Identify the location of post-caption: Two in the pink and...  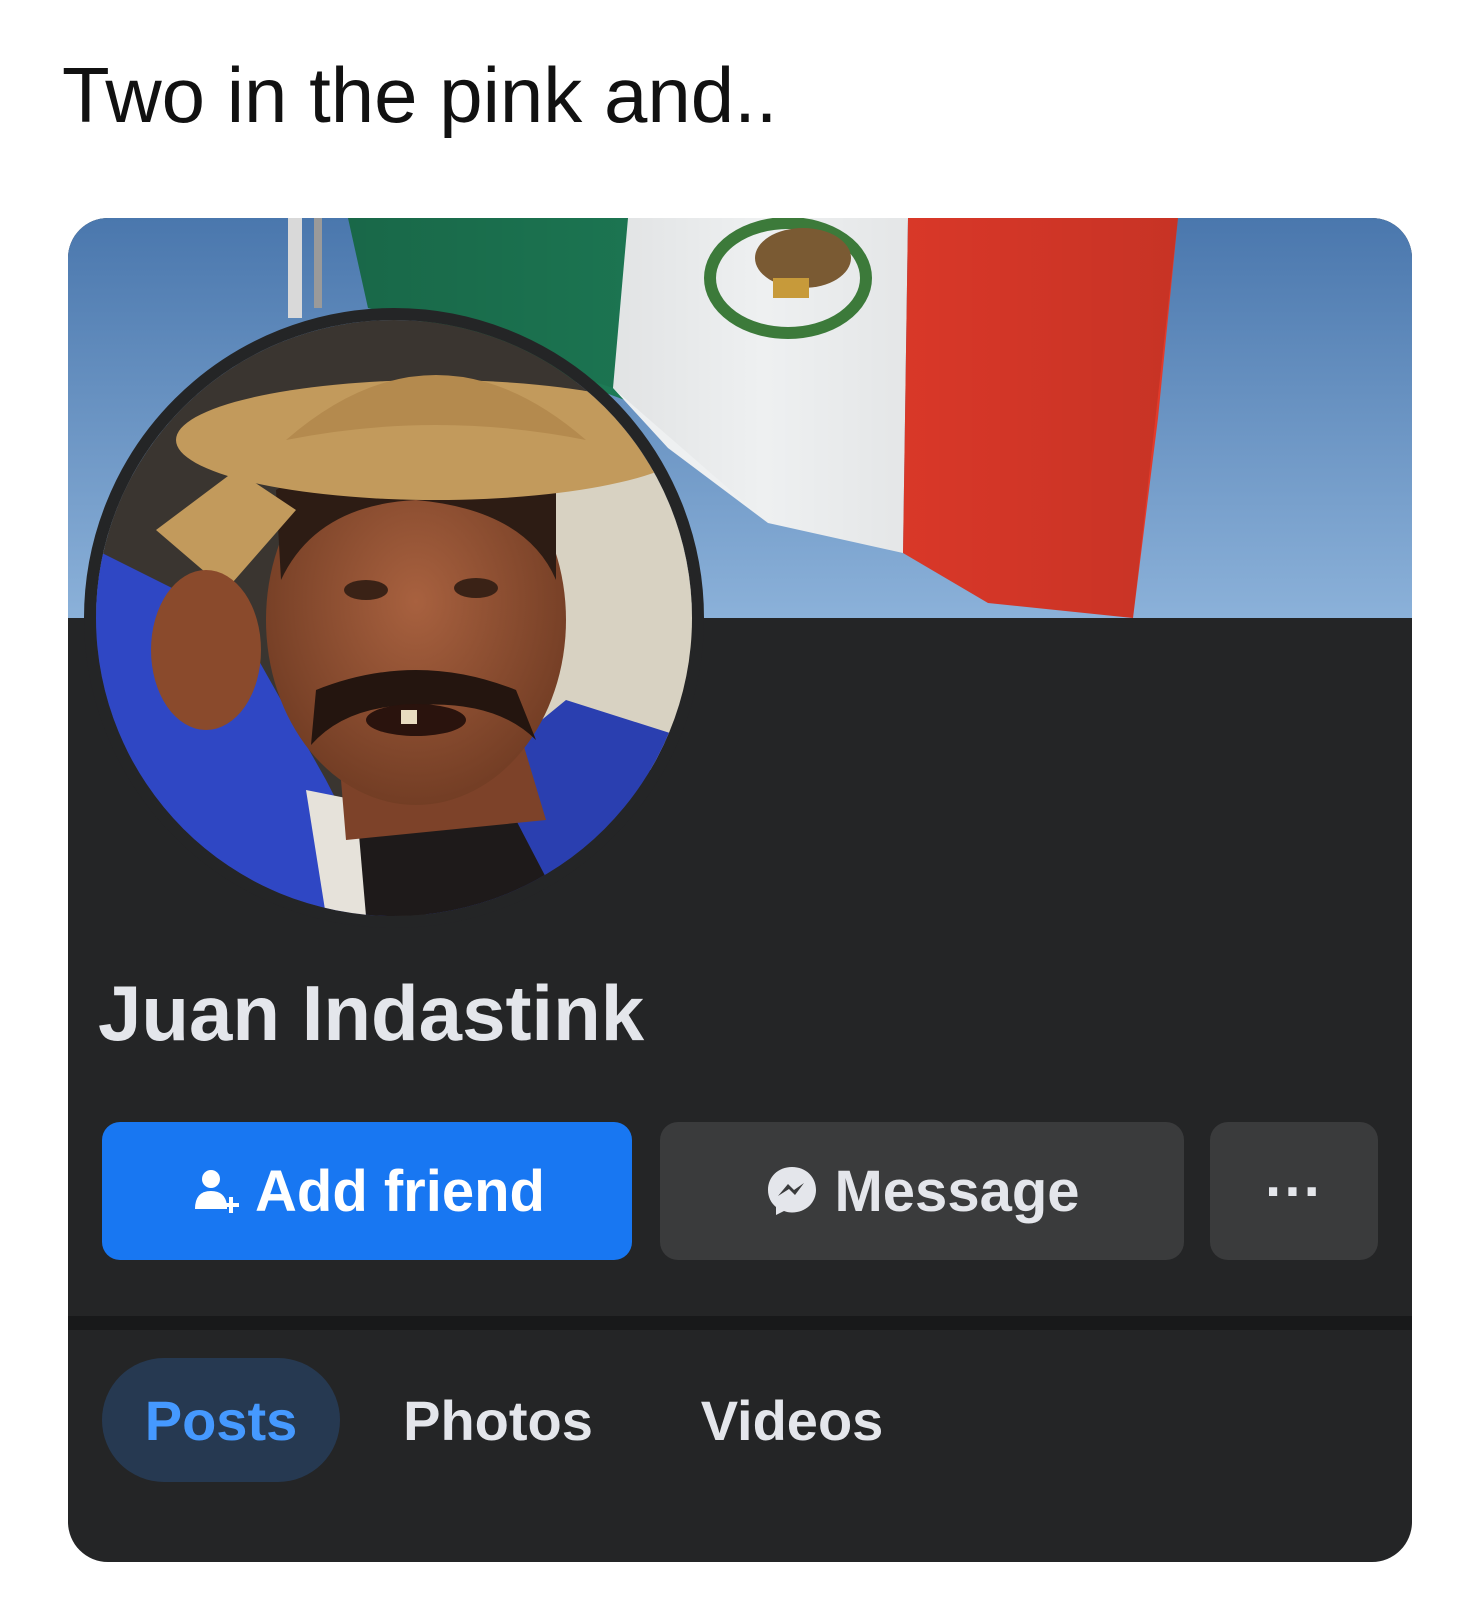
(420, 95).